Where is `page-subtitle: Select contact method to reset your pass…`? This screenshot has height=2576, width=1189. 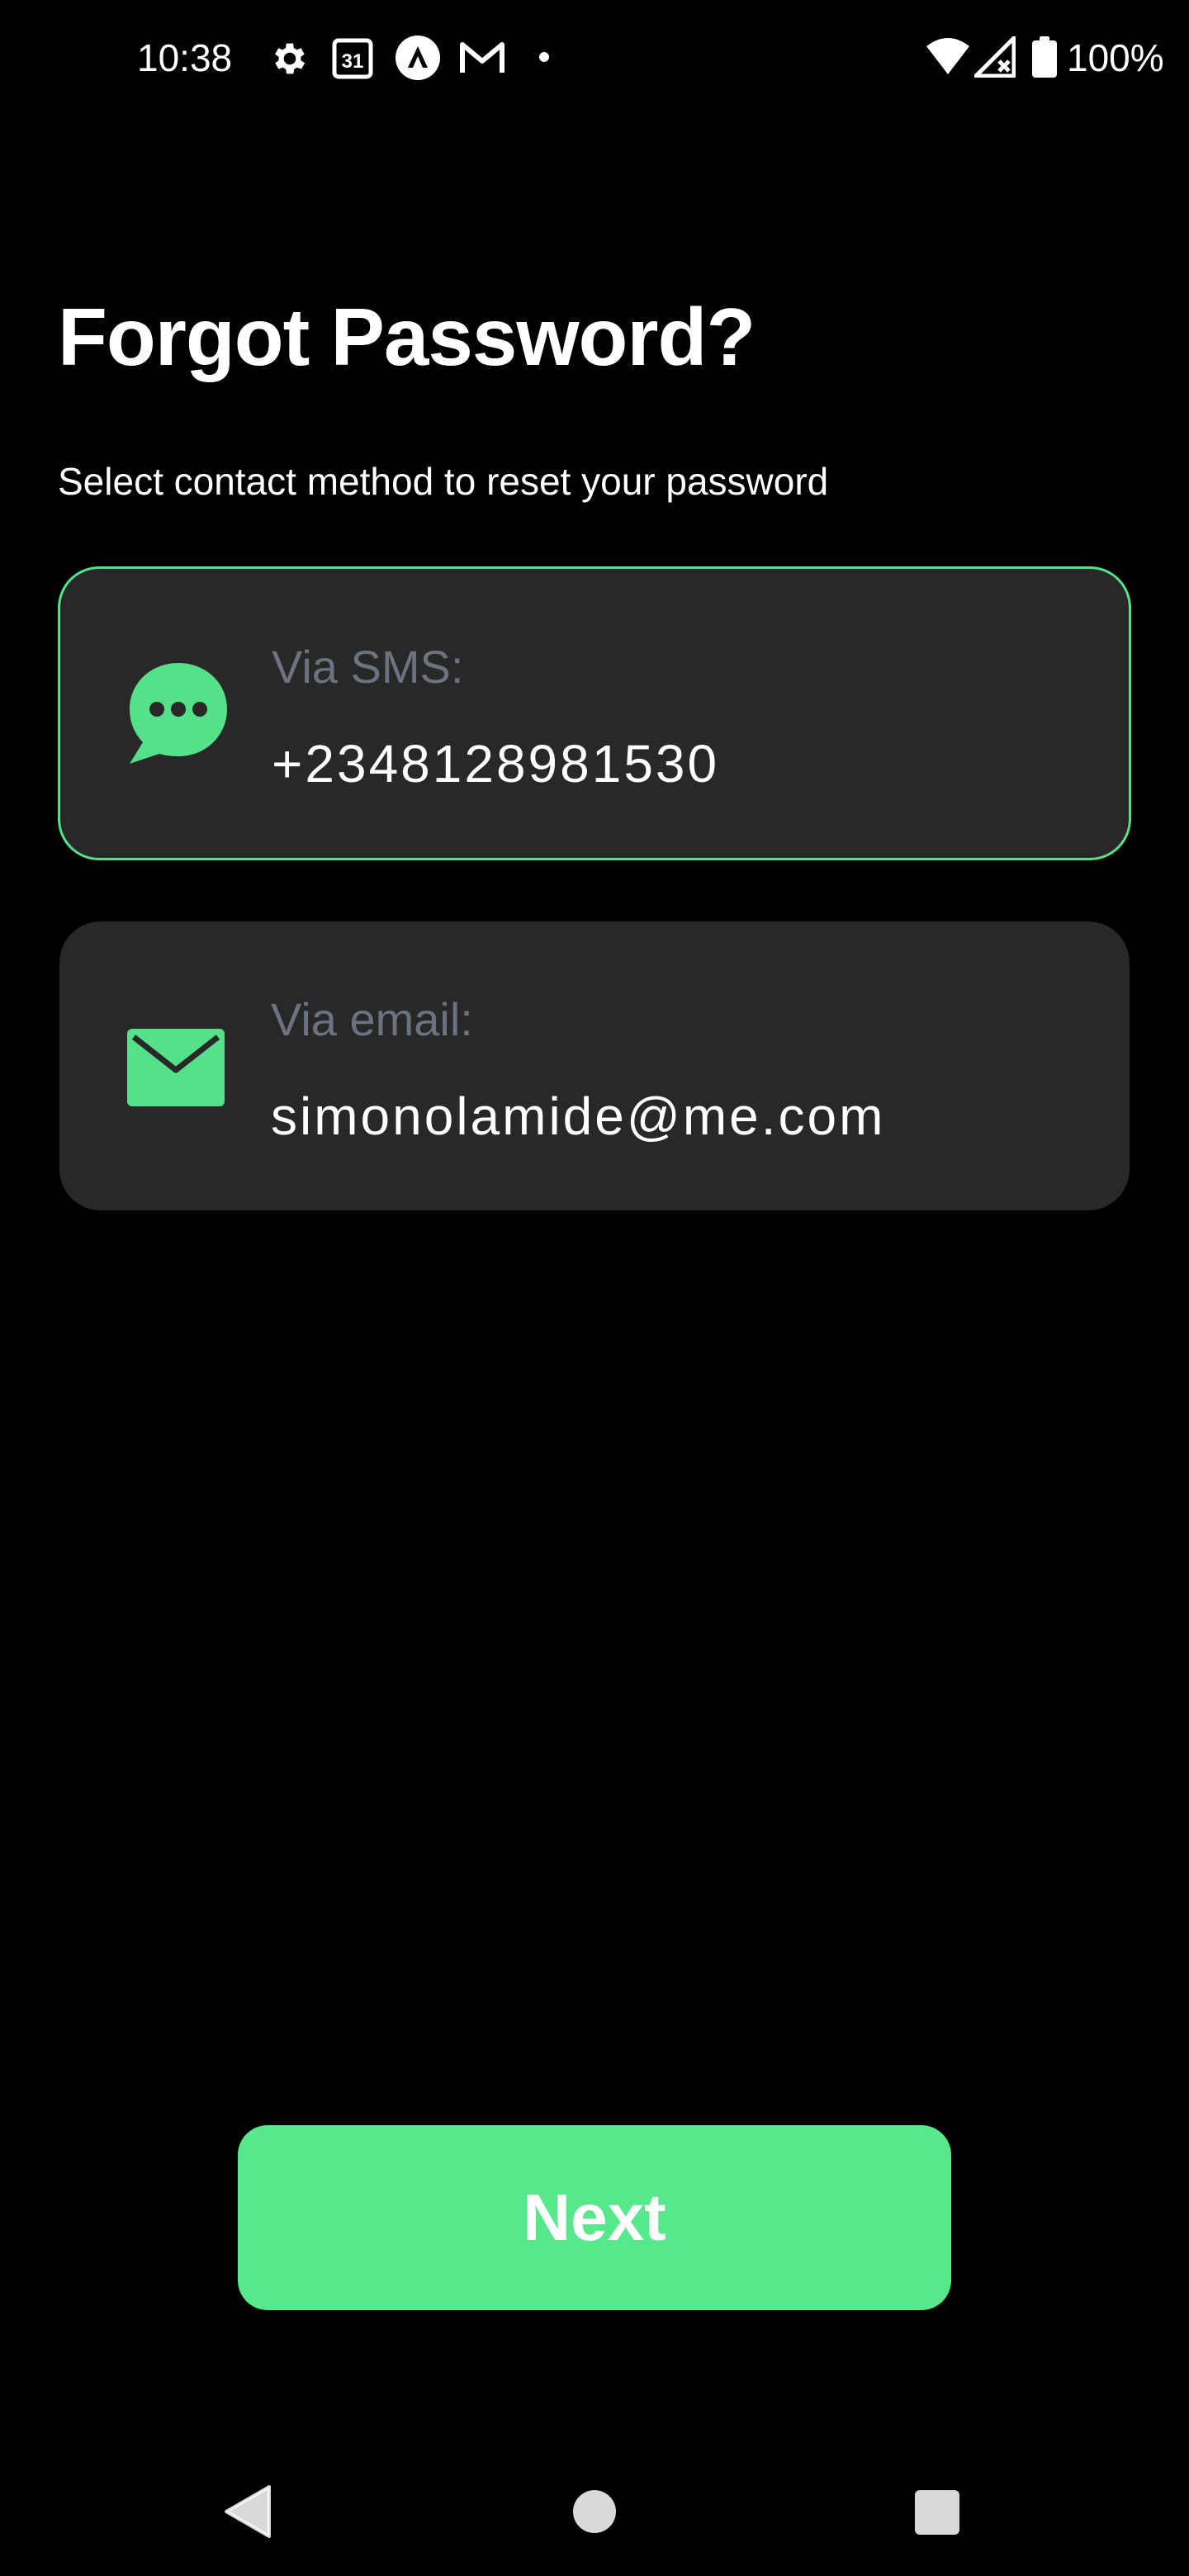
page-subtitle: Select contact method to reset your pass… is located at coordinates (443, 481).